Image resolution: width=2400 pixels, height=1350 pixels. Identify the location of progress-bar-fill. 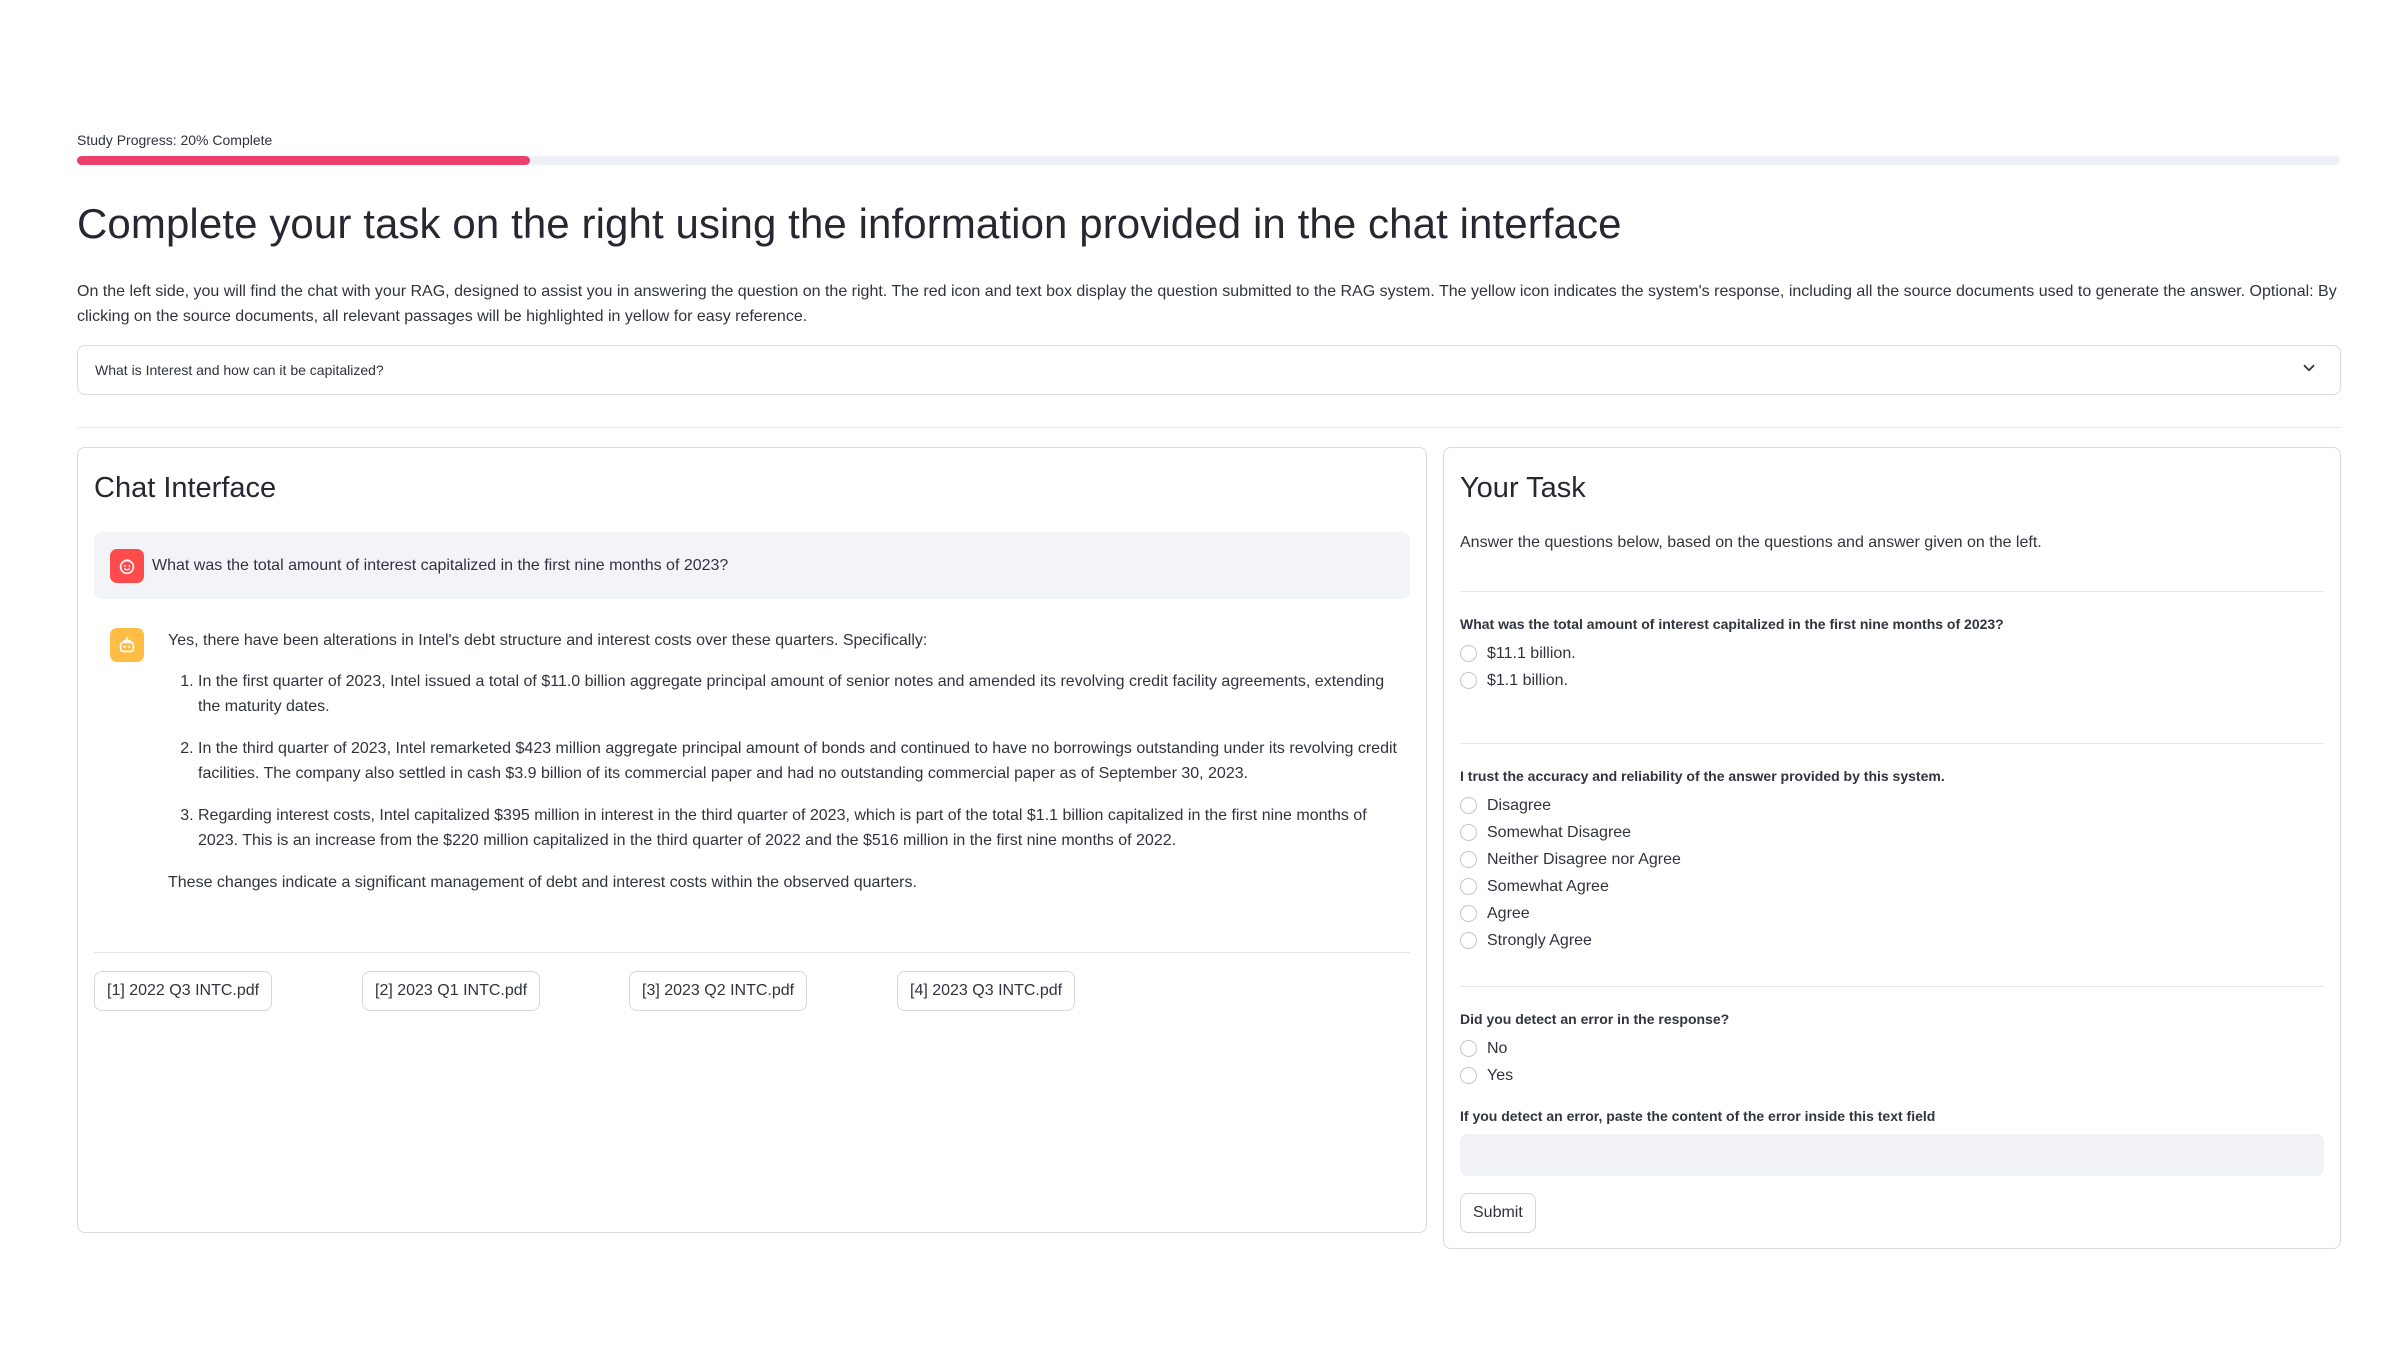
(303, 160).